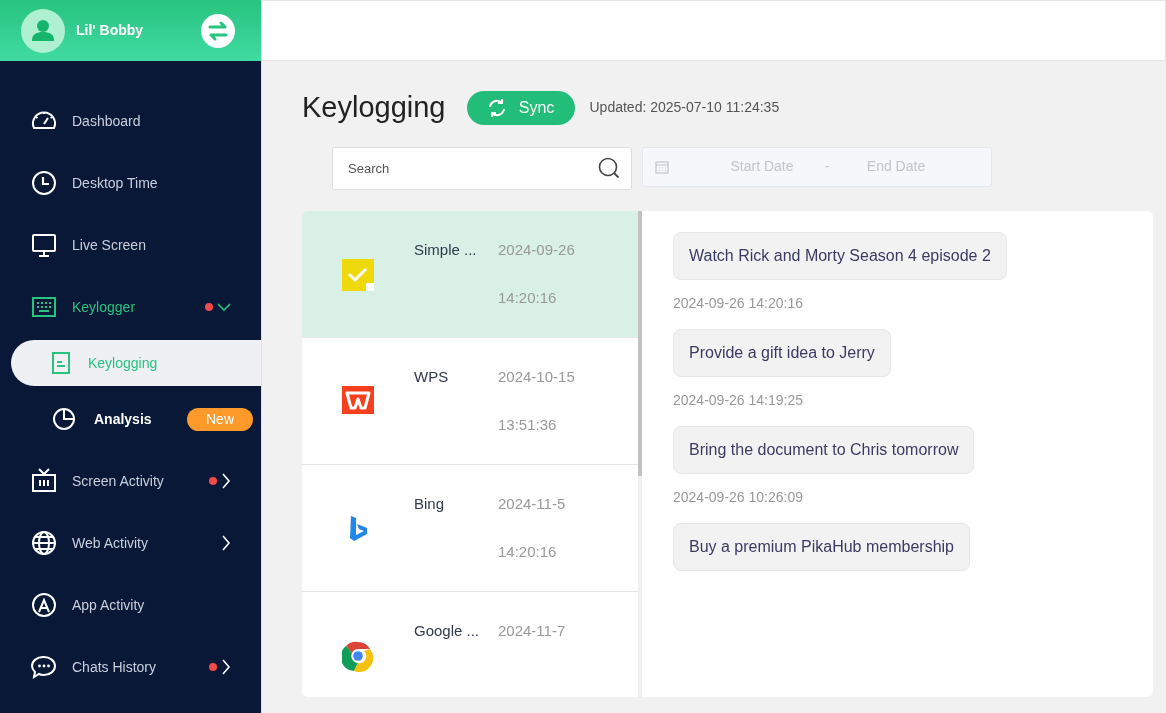 The image size is (1166, 713). I want to click on app-name: WPS, so click(432, 376).